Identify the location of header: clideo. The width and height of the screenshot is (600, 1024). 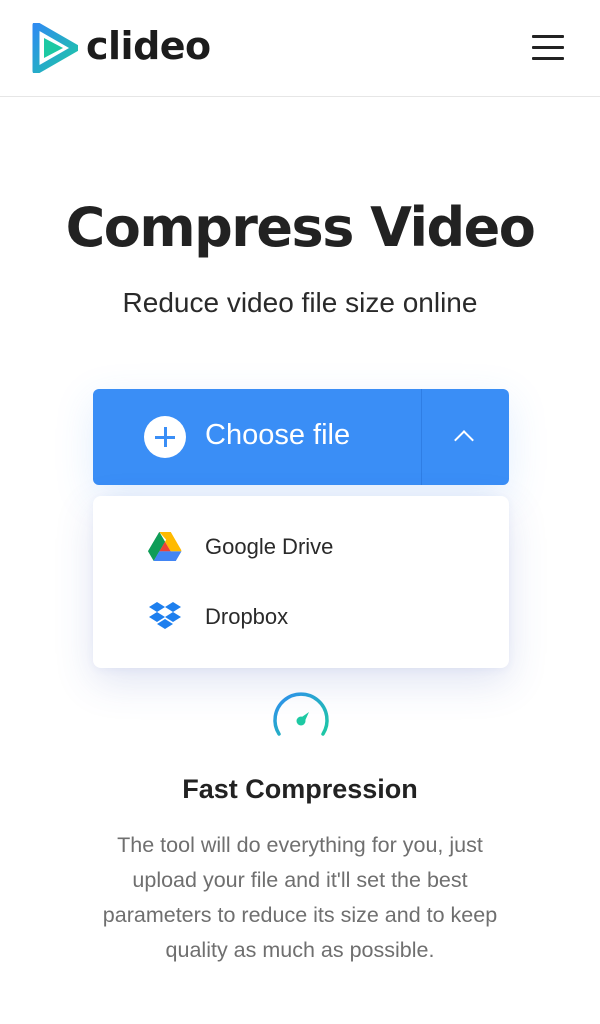
(300, 48).